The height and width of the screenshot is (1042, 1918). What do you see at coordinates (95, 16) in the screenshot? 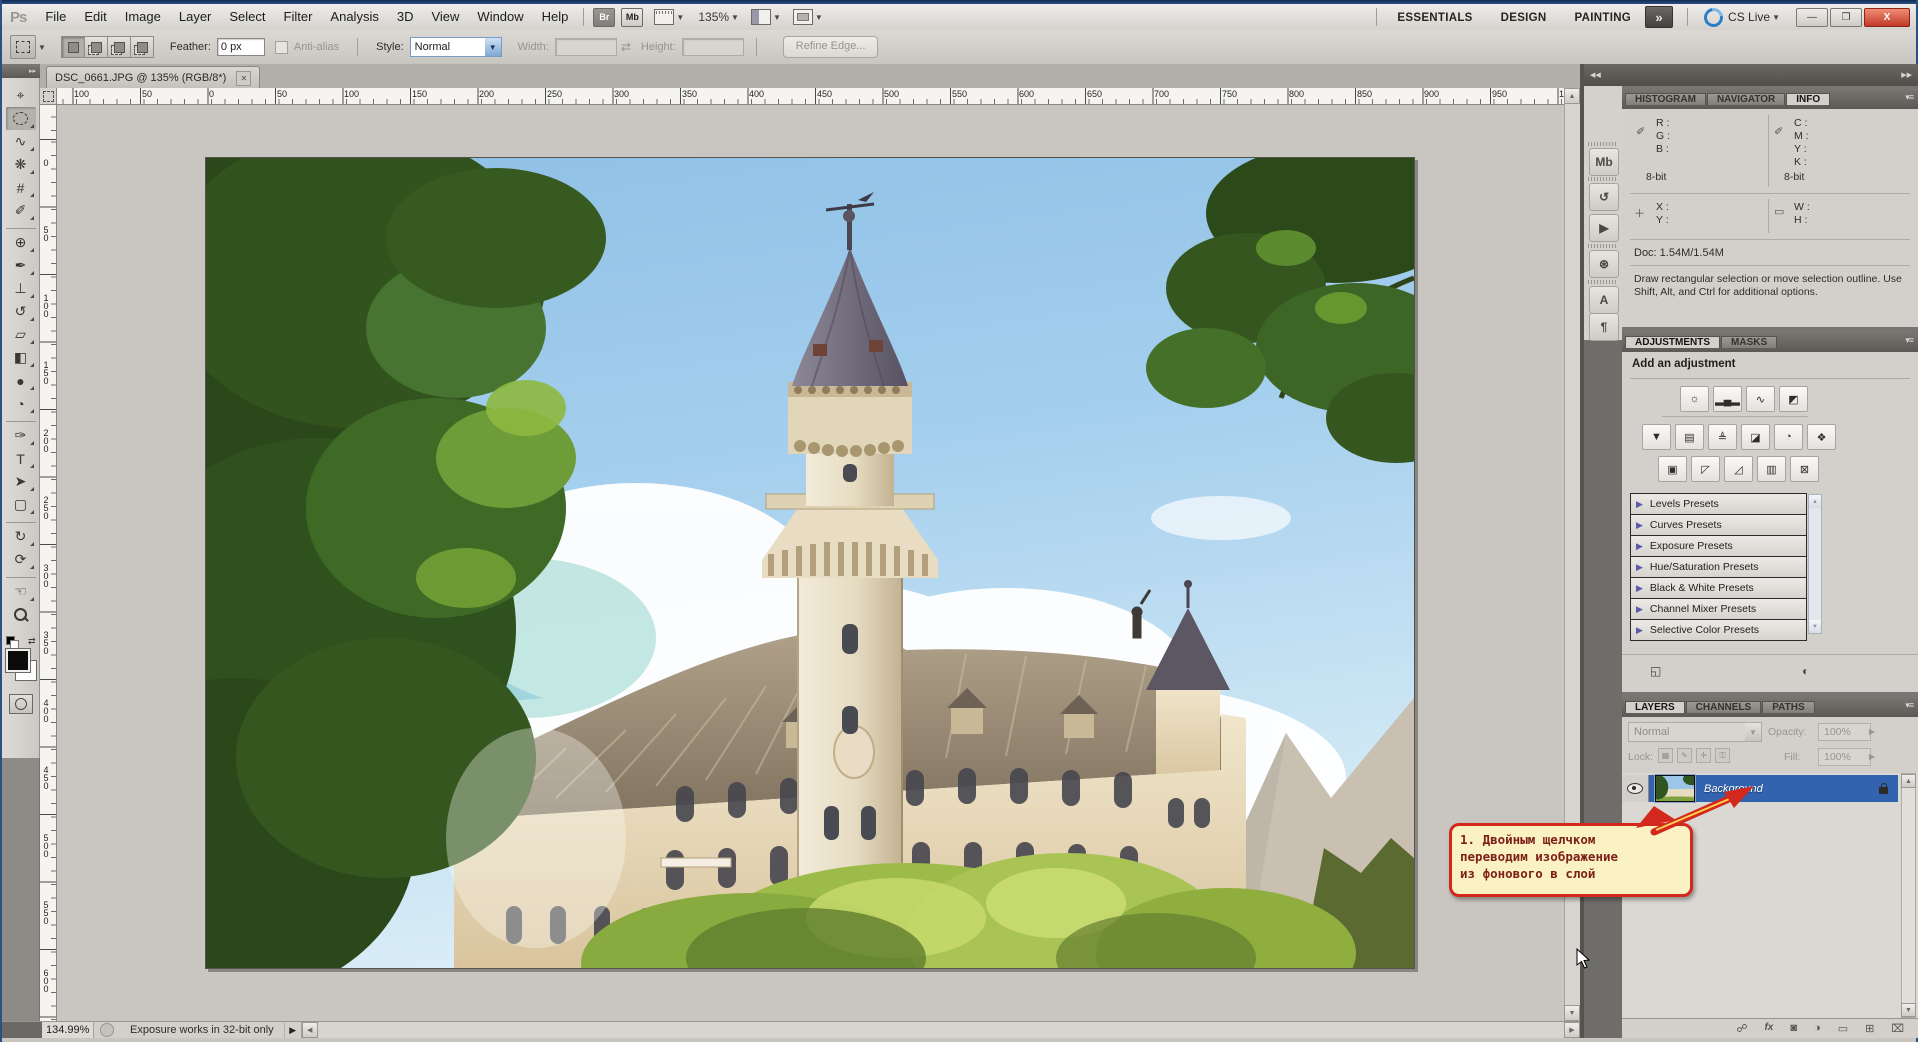
I see `menu-item: Edit` at bounding box center [95, 16].